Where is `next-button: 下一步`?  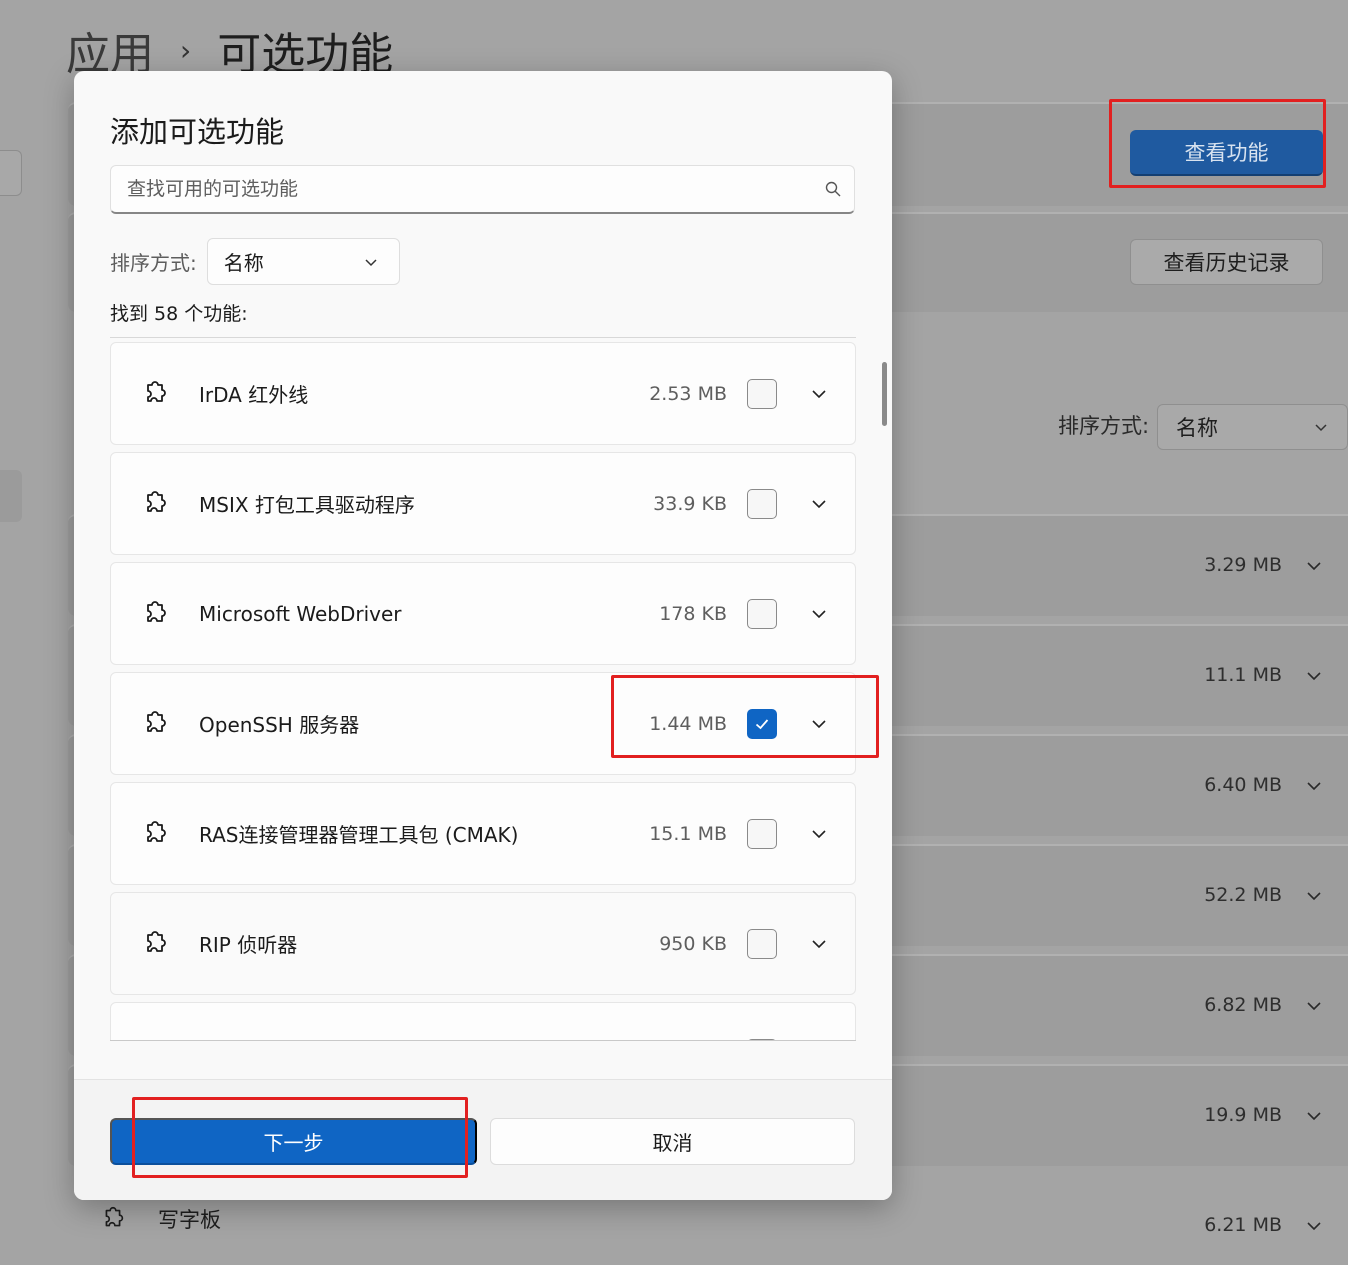
next-button: 下一步 is located at coordinates (293, 1141).